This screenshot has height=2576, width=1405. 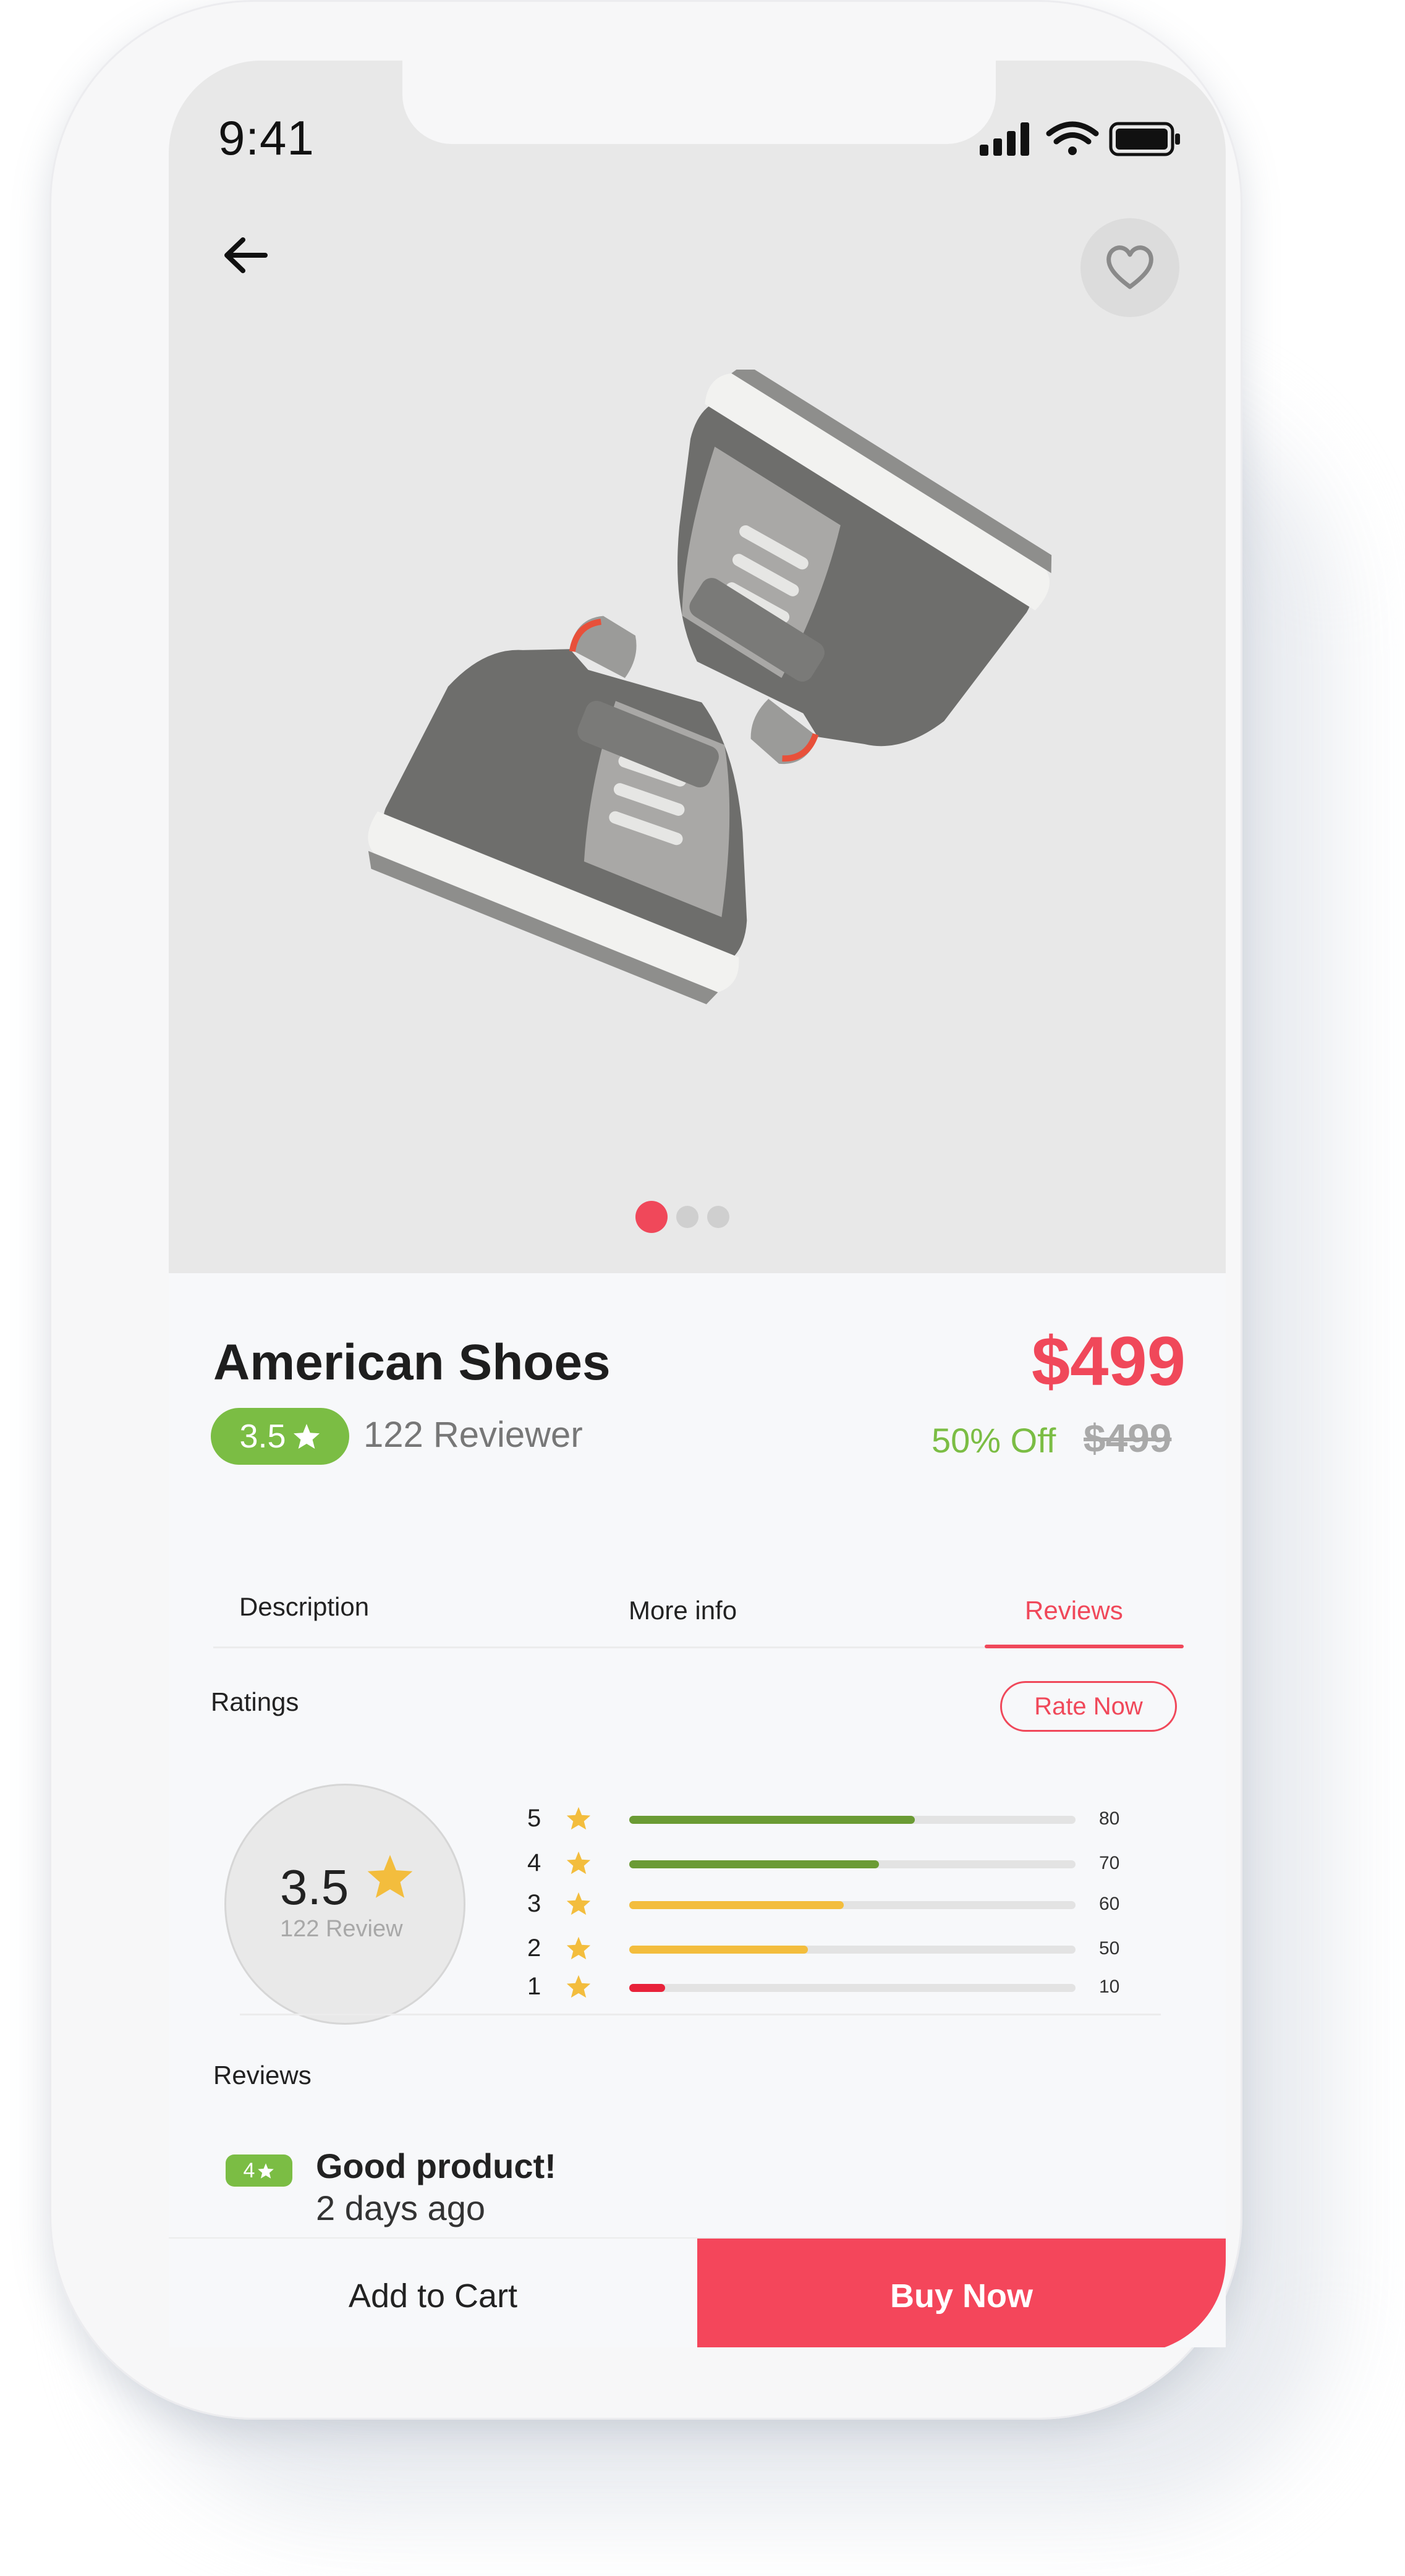 I want to click on rating-row-4: 4 70, so click(x=836, y=1863).